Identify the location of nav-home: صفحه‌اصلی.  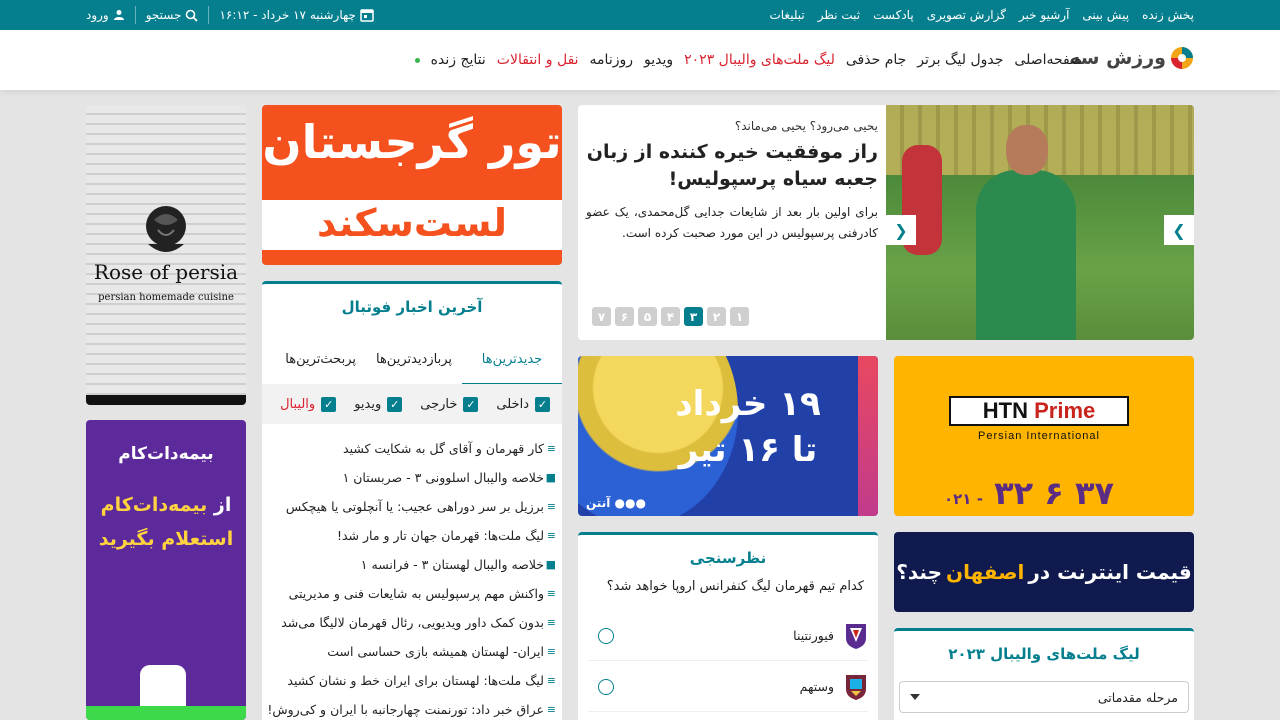
(1048, 60).